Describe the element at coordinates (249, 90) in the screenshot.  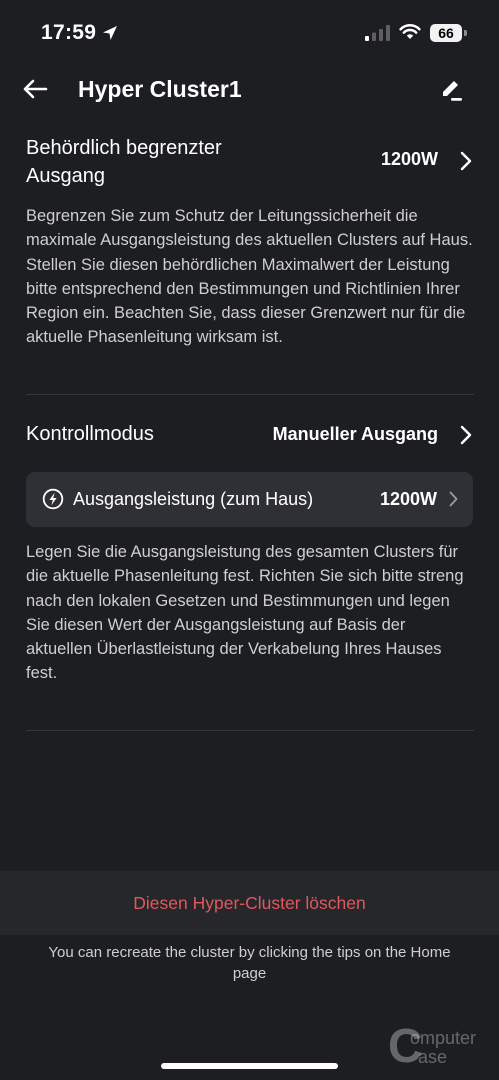
I see `nav-bar: Hyper Cluster1` at that location.